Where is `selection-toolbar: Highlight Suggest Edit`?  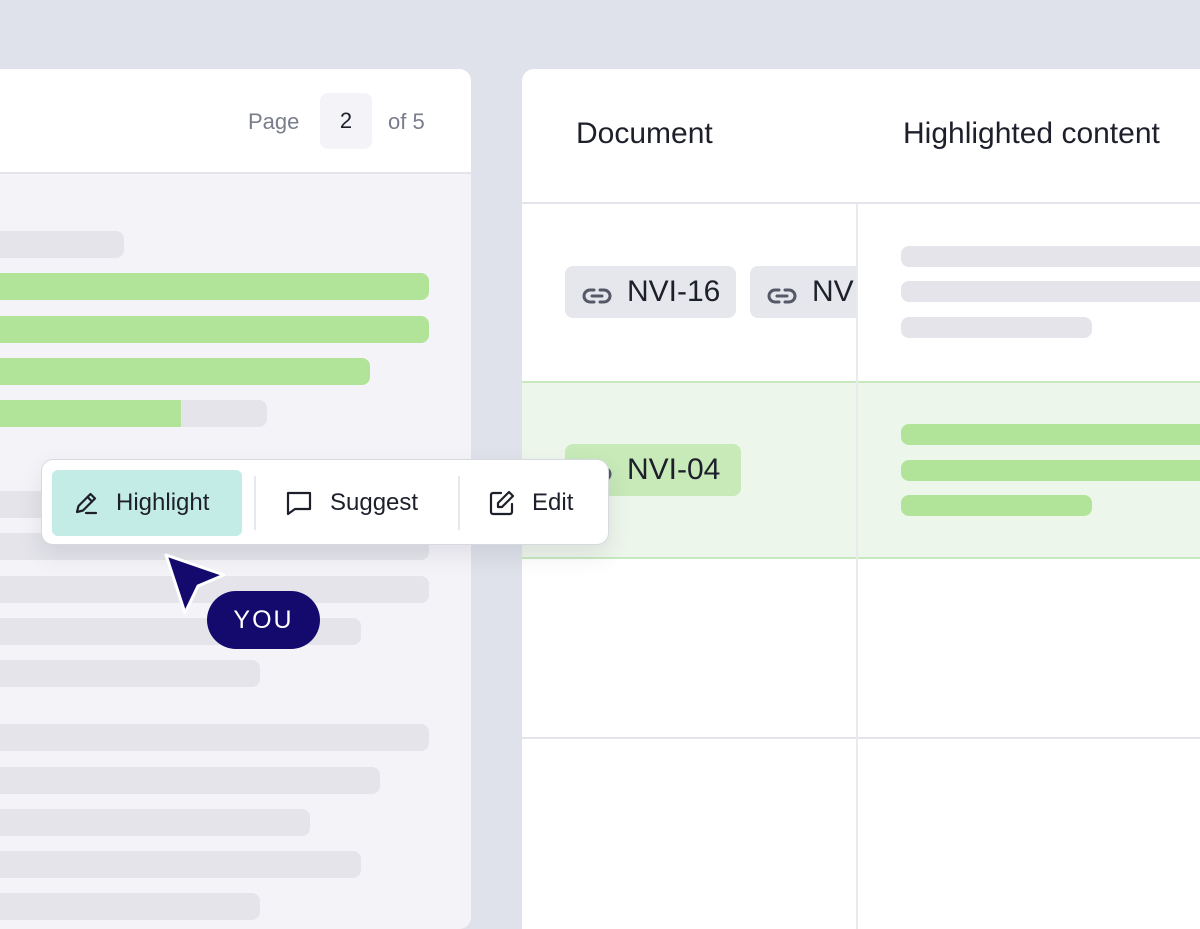
selection-toolbar: Highlight Suggest Edit is located at coordinates (325, 502).